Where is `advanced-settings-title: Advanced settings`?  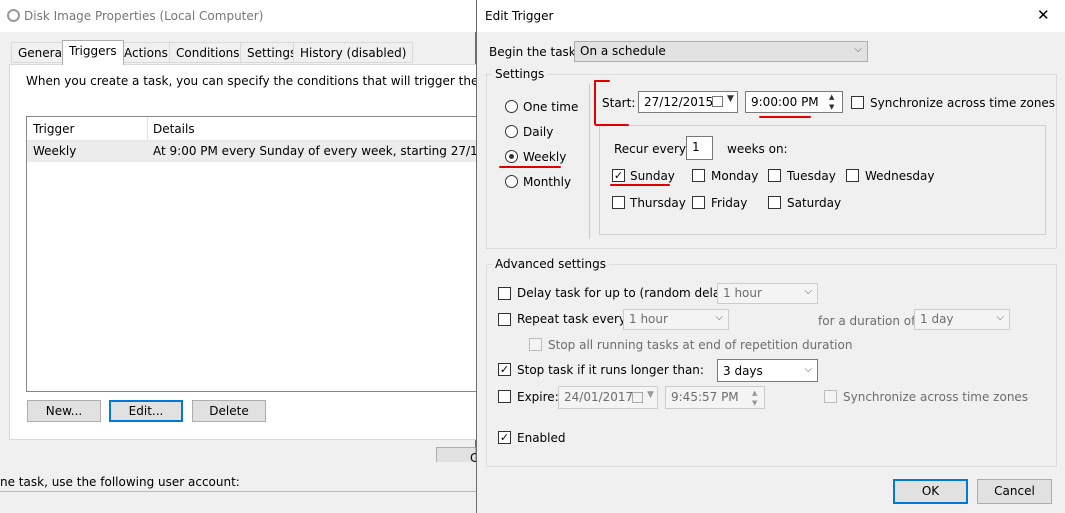
advanced-settings-title: Advanced settings is located at coordinates (550, 264).